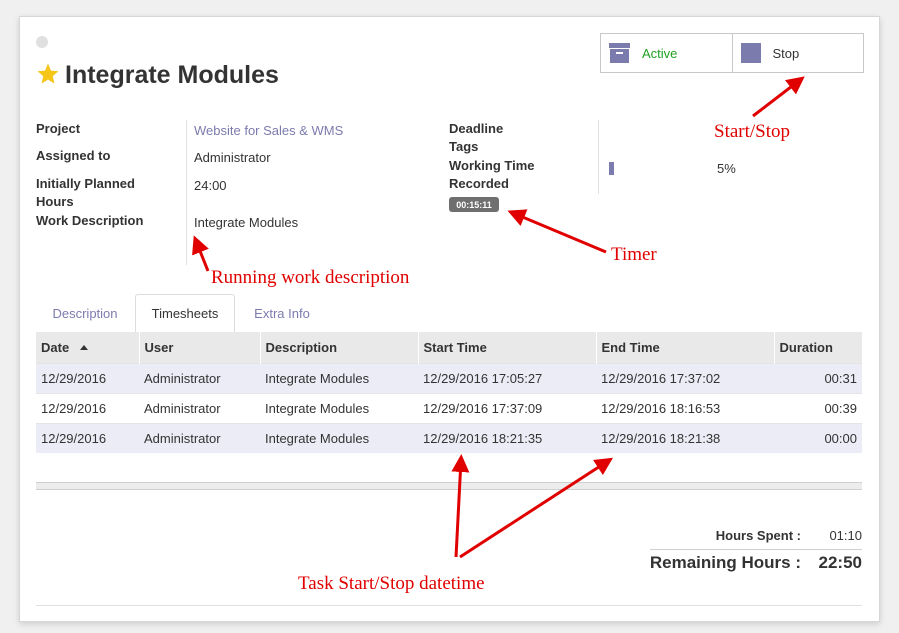 Image resolution: width=899 pixels, height=633 pixels. I want to click on arrow-start-stop, so click(778, 97).